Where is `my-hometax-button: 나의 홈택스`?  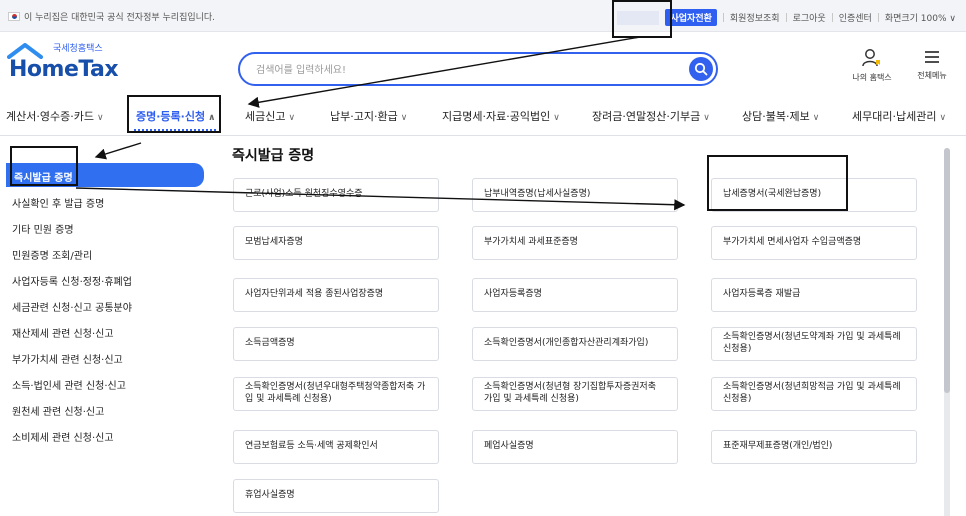
my-hometax-button: 나의 홈택스 is located at coordinates (872, 65).